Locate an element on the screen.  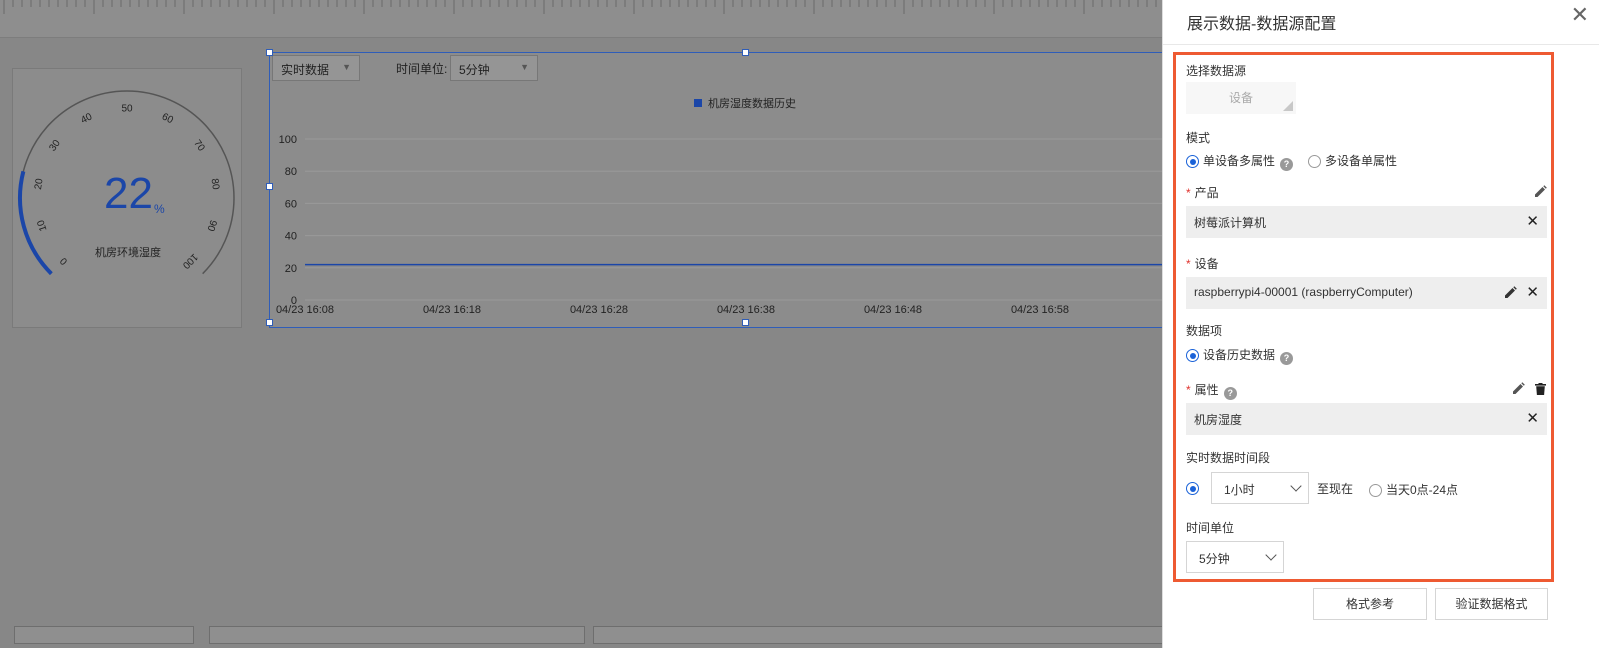
source-device-button: 设备 is located at coordinates (1241, 98).